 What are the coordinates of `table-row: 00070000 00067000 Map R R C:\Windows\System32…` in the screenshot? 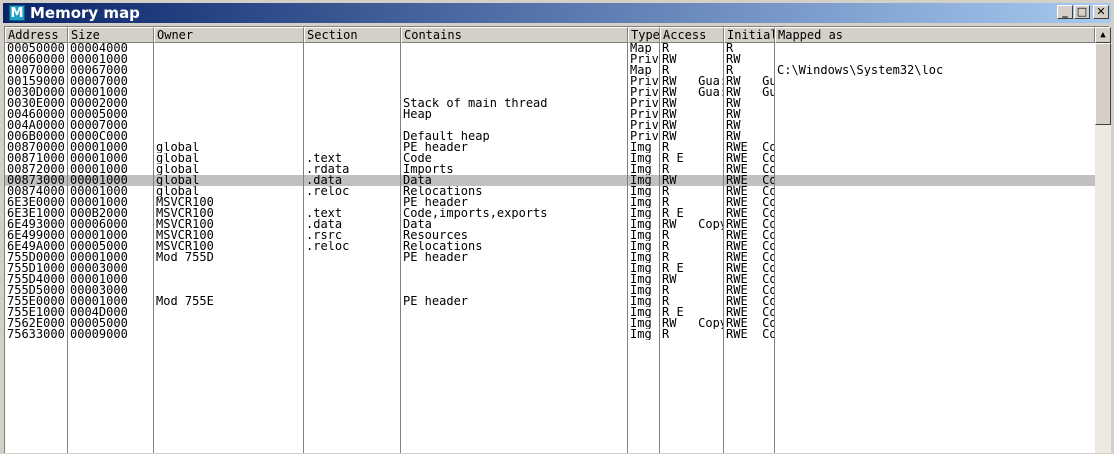 It's located at (550, 70).